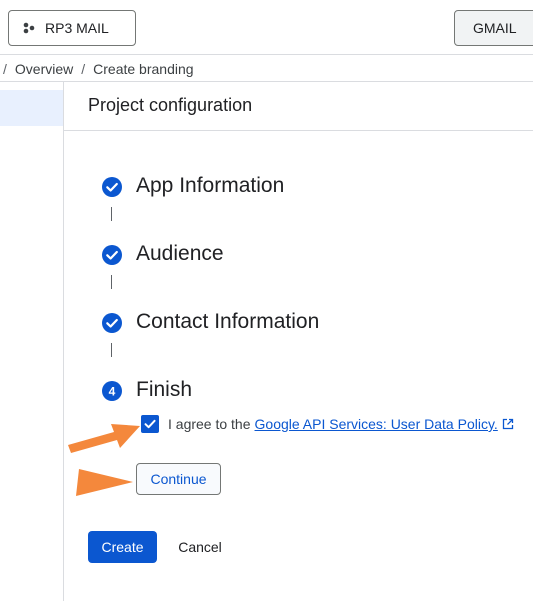 This screenshot has height=601, width=533. I want to click on left-nav, so click(32, 341).